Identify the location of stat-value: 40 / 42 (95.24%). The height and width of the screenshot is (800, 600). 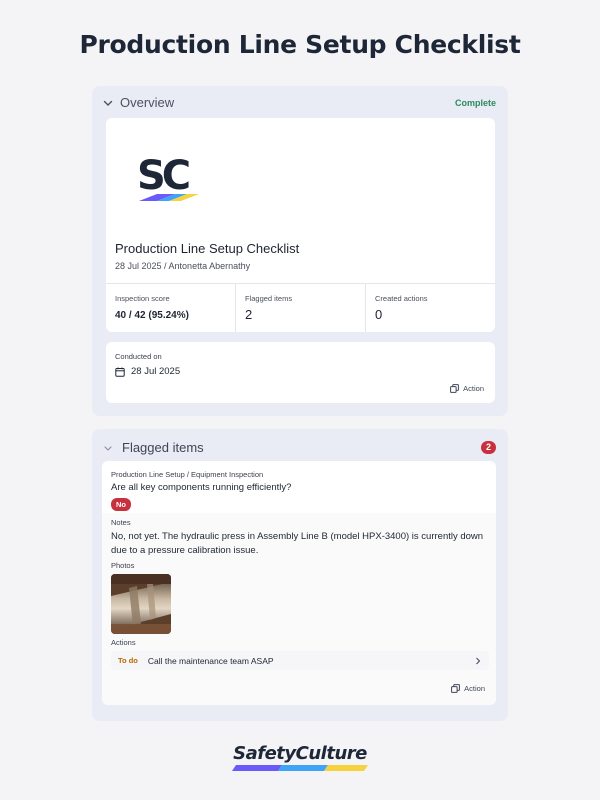
(152, 315).